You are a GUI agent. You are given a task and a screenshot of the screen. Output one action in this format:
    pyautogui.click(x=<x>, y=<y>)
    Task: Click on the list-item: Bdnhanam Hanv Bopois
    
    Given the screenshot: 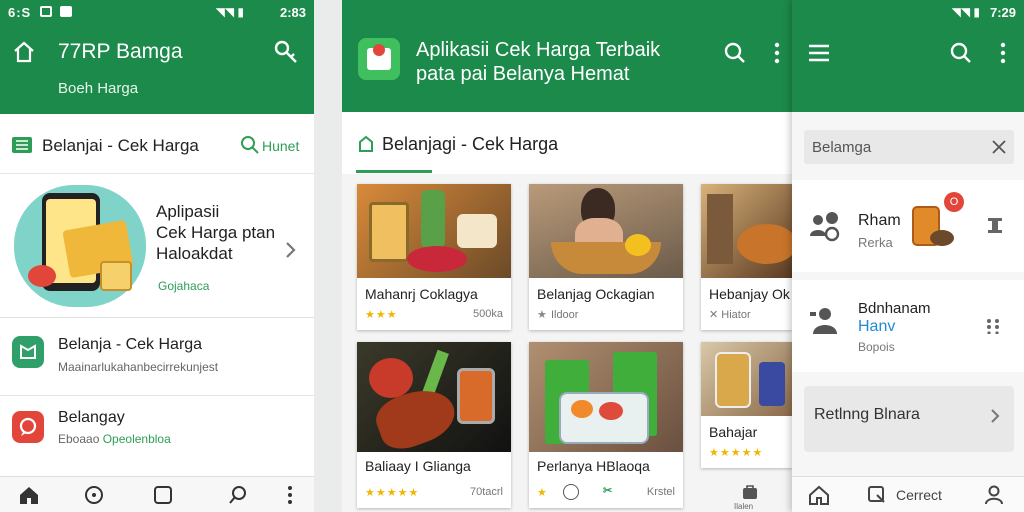 What is the action you would take?
    pyautogui.click(x=908, y=326)
    